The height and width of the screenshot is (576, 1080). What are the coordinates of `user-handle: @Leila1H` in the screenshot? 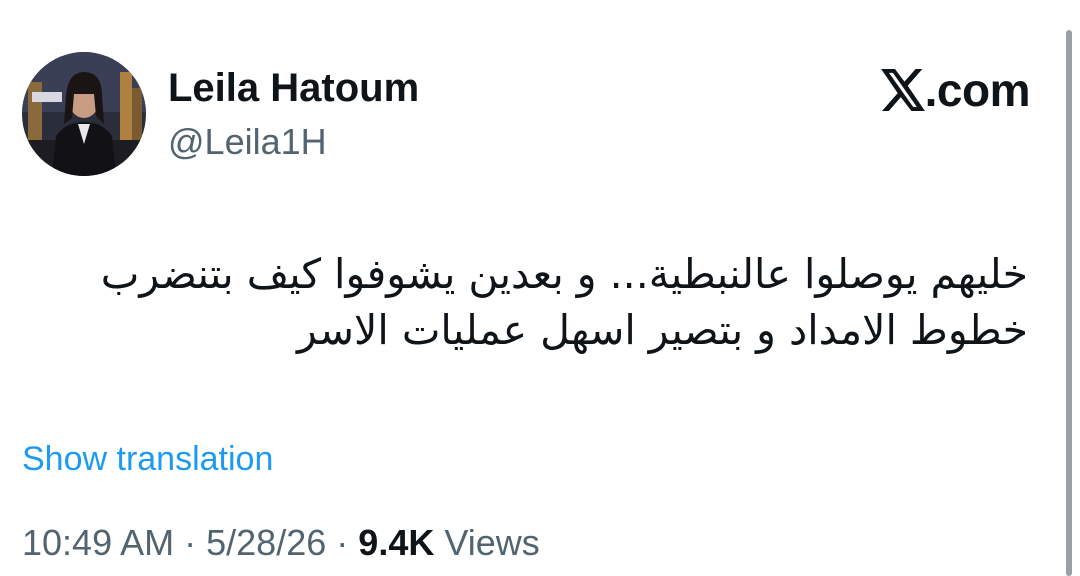 It's located at (247, 142).